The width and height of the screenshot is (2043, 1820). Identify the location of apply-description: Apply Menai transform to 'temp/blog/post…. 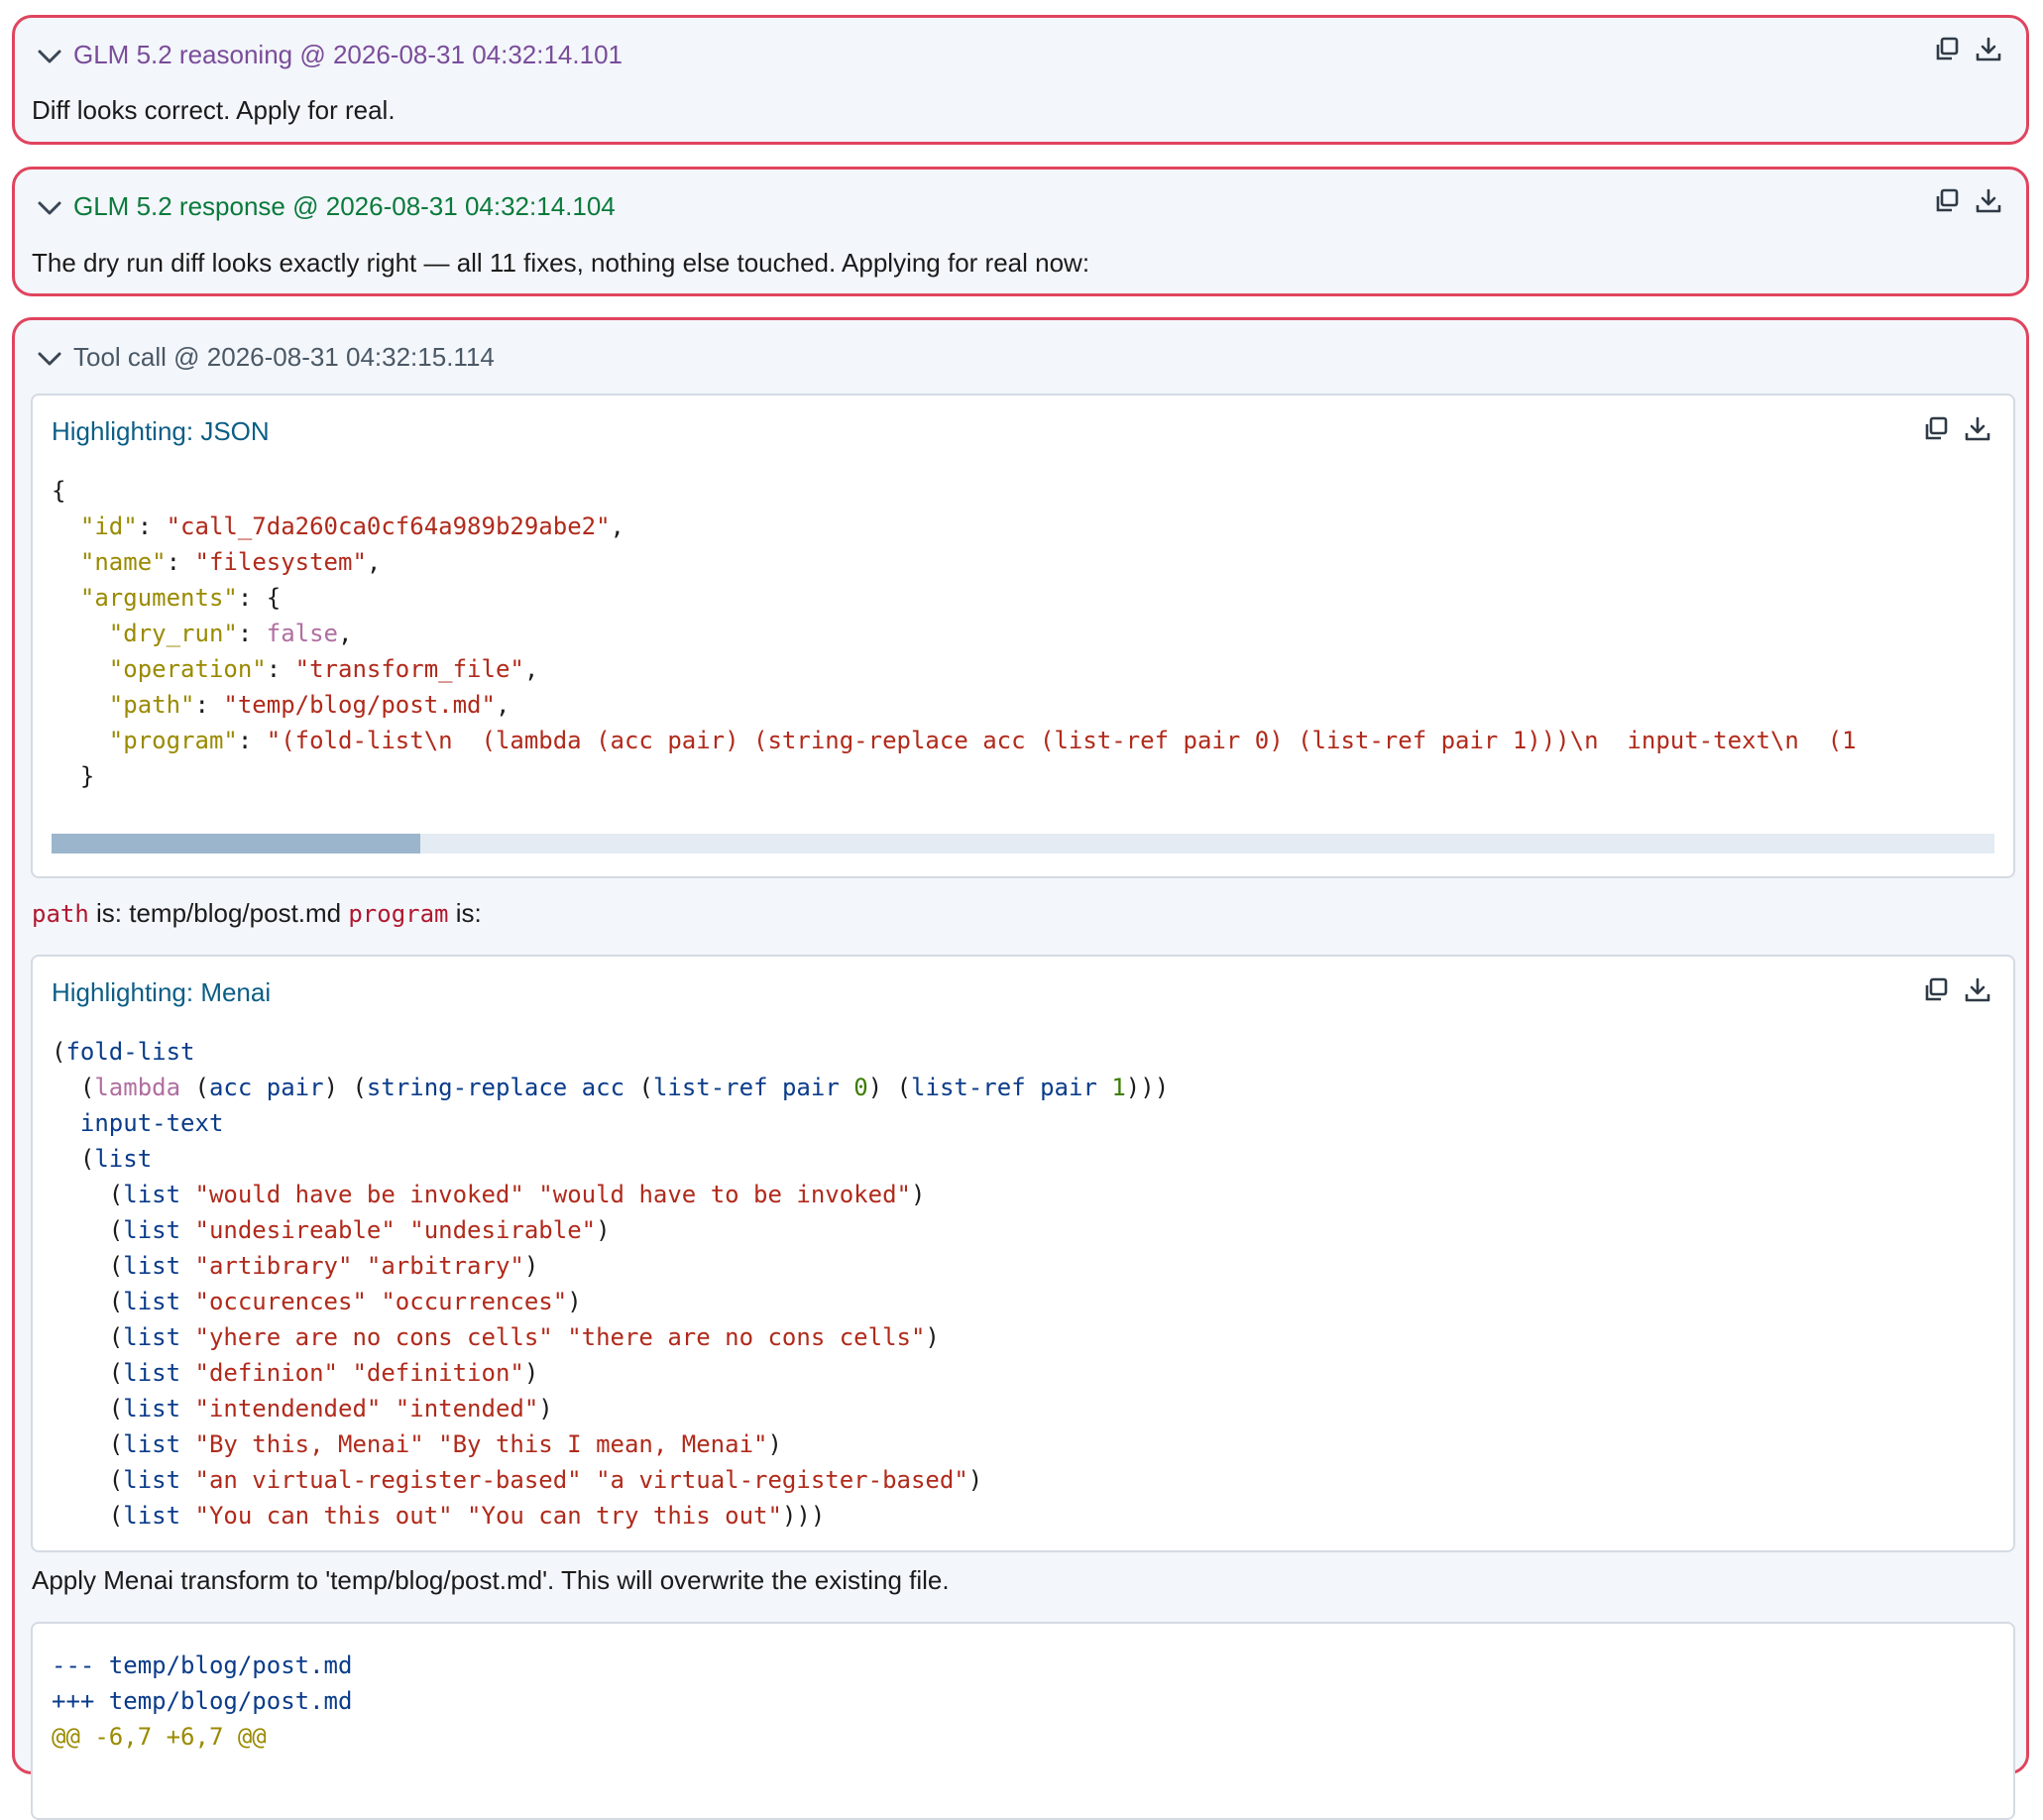
(491, 1580).